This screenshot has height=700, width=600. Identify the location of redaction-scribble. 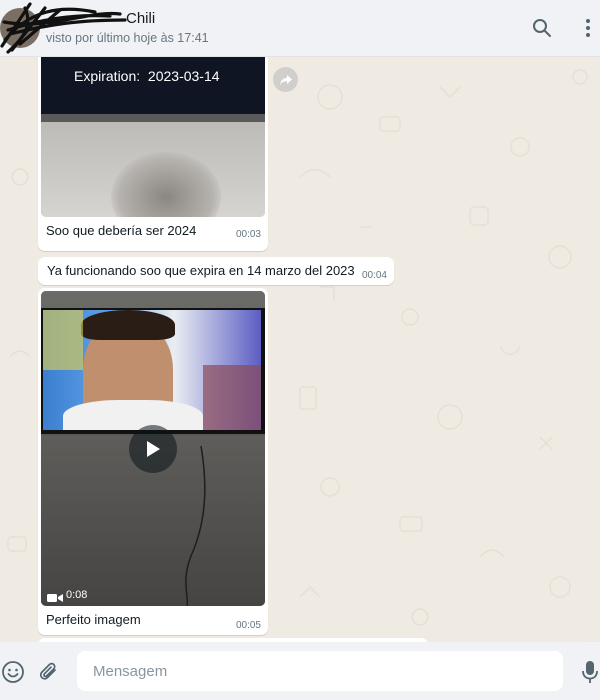
(63, 28).